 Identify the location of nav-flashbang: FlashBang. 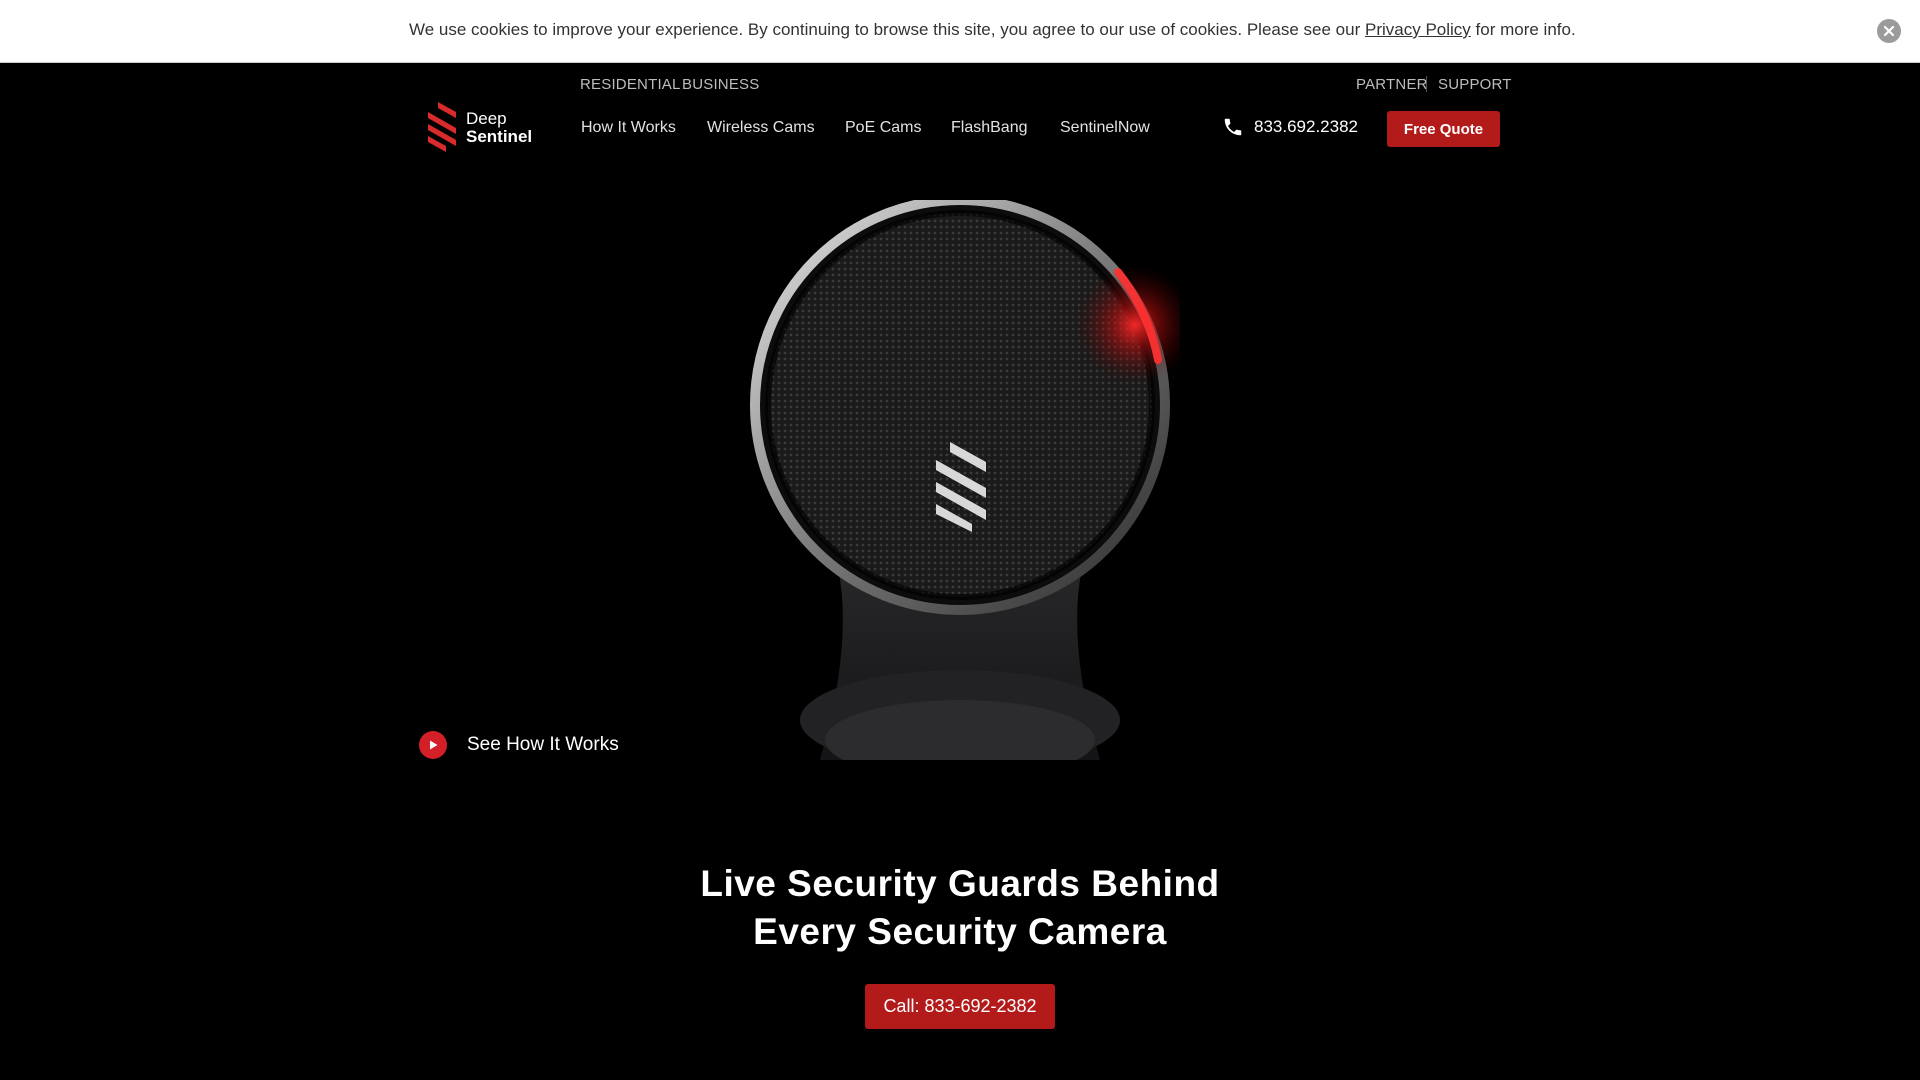
(989, 128).